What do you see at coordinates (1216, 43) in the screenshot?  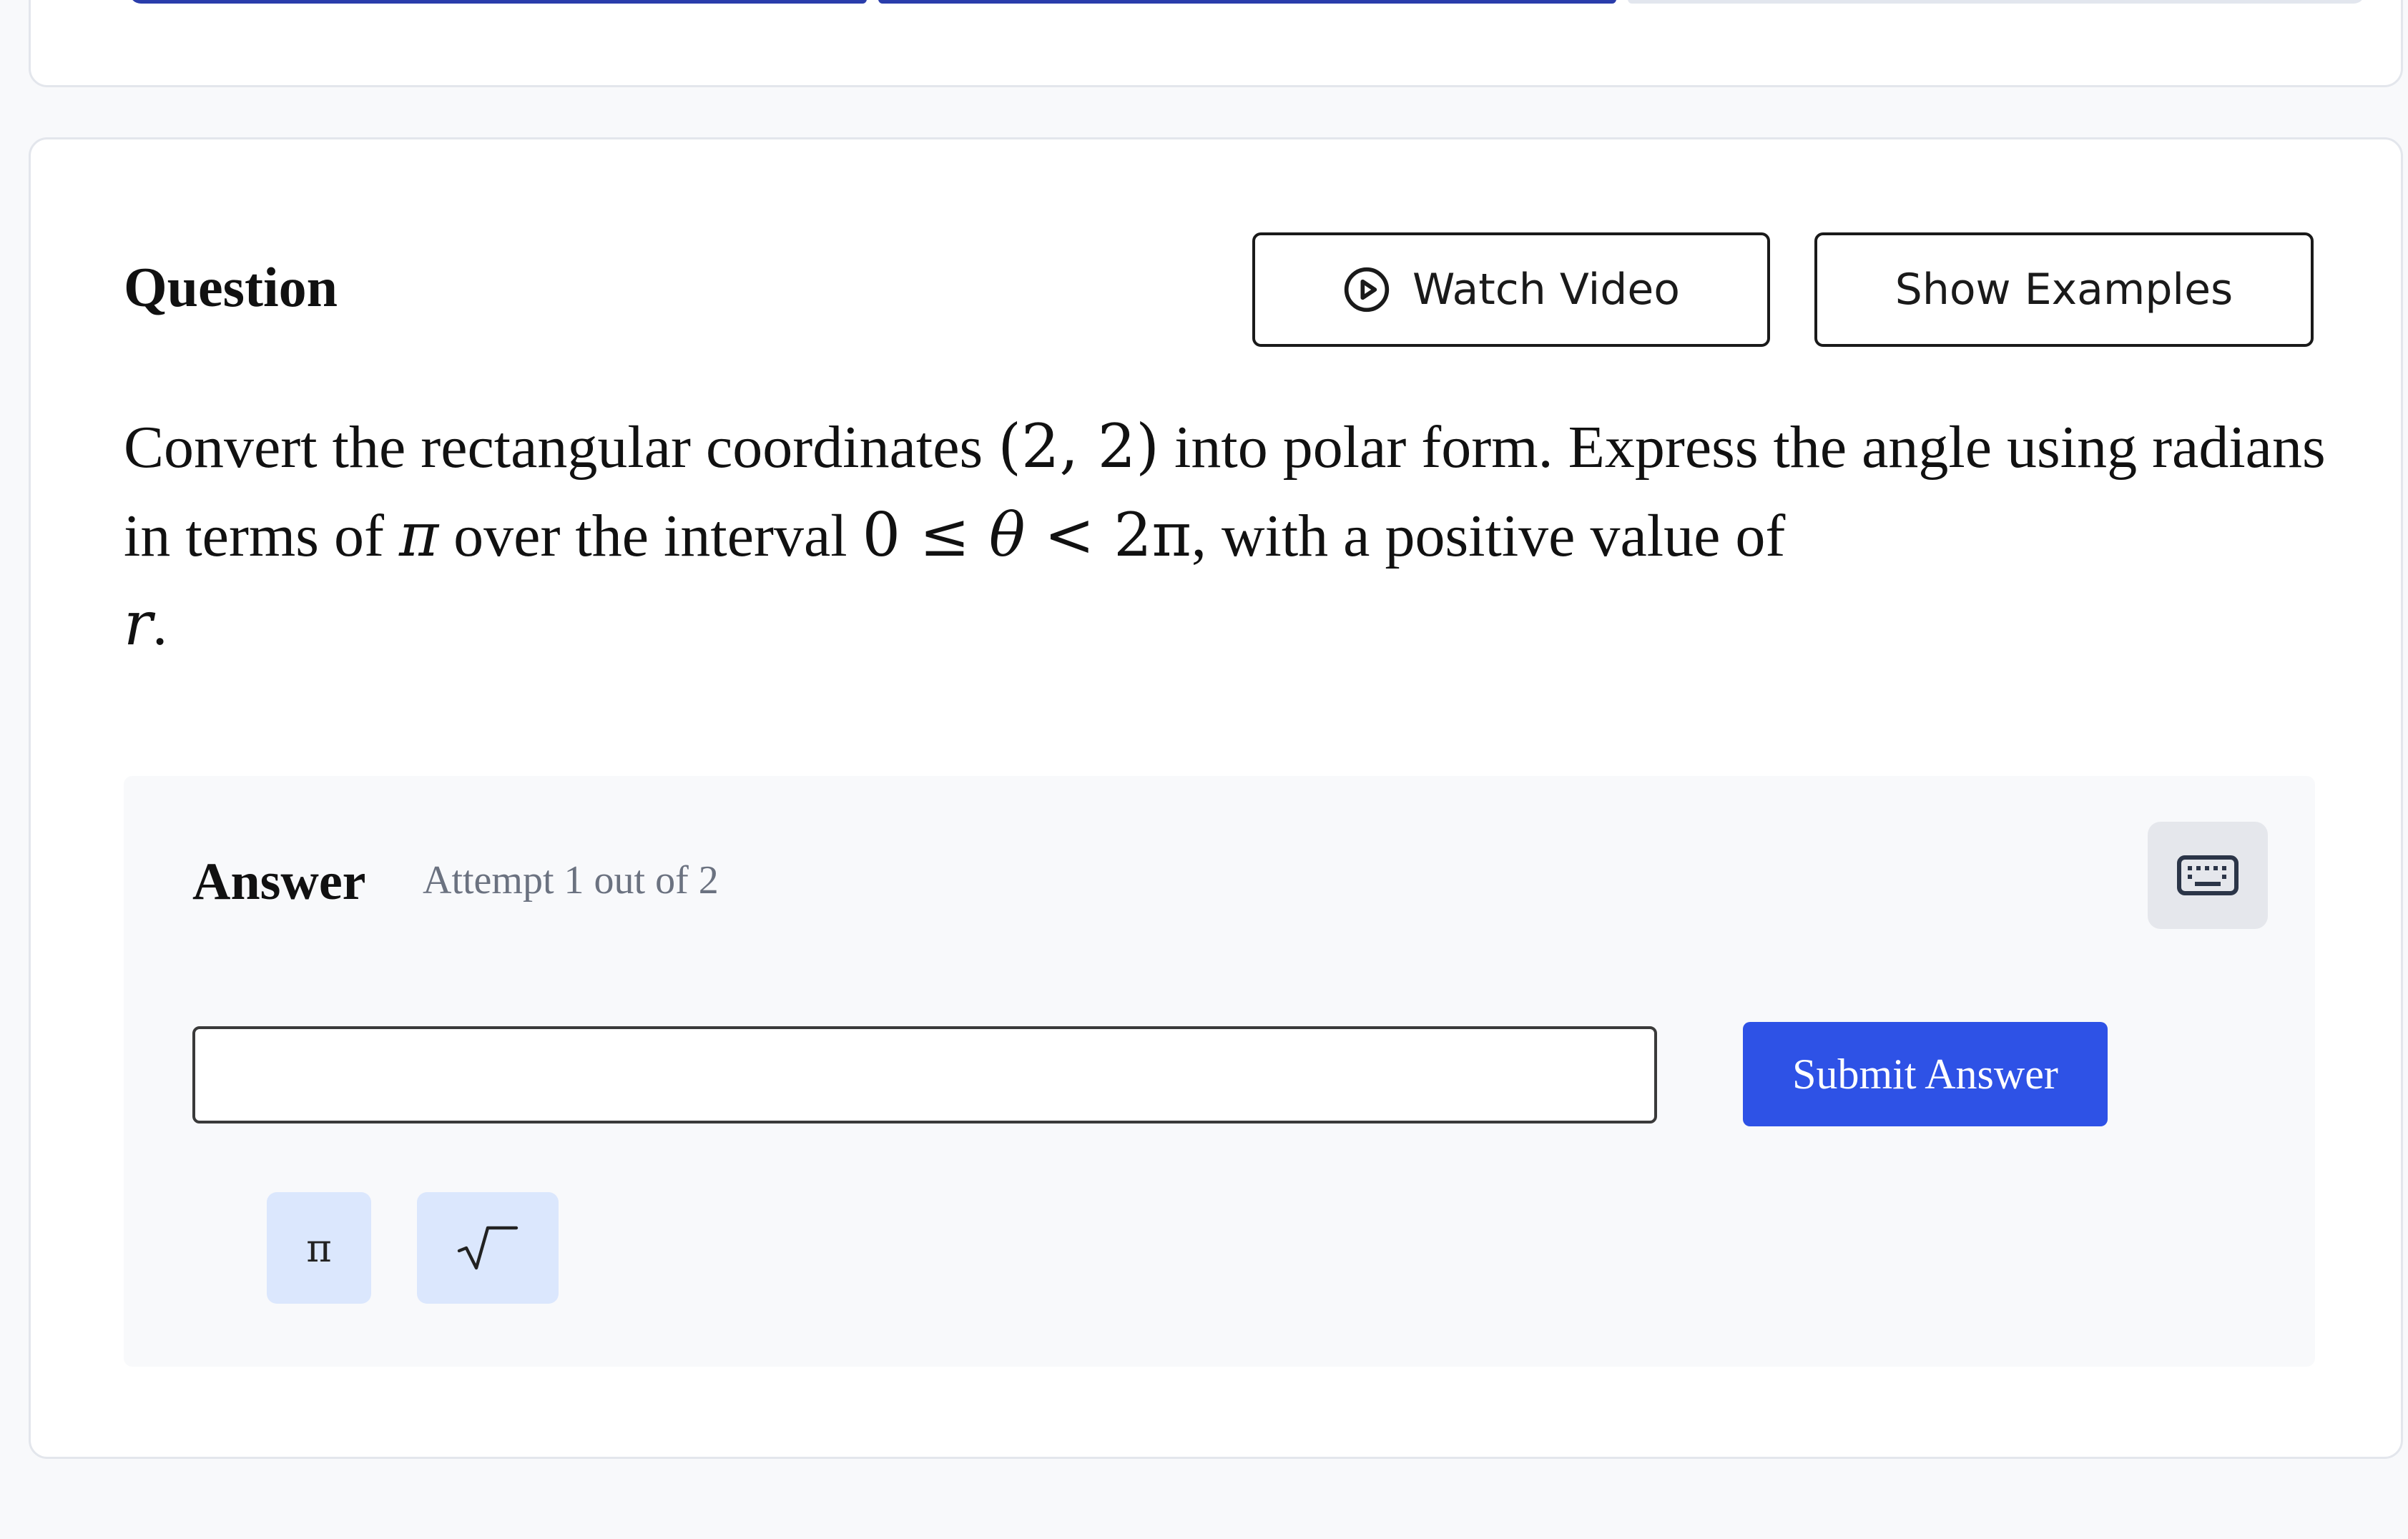 I see `progress-card` at bounding box center [1216, 43].